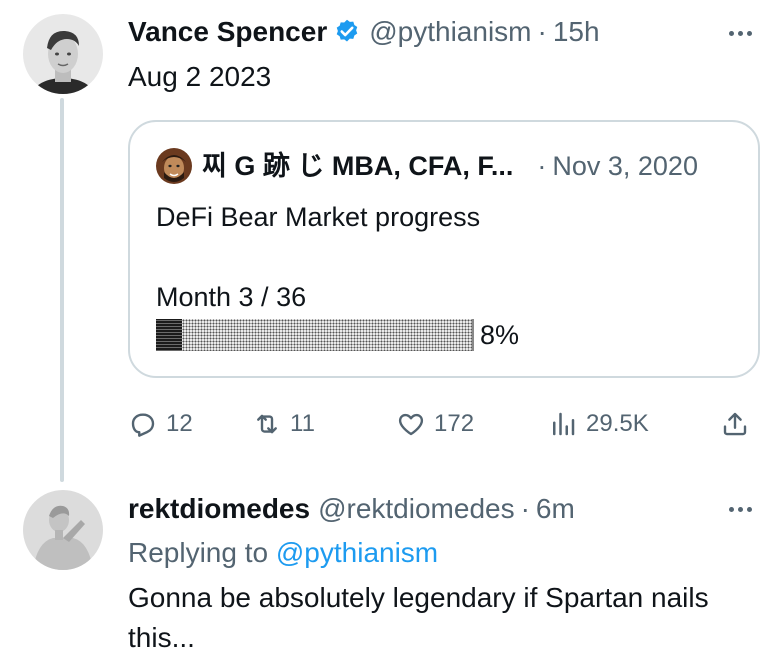 This screenshot has height=672, width=784. I want to click on reply-button: 12, so click(160, 424).